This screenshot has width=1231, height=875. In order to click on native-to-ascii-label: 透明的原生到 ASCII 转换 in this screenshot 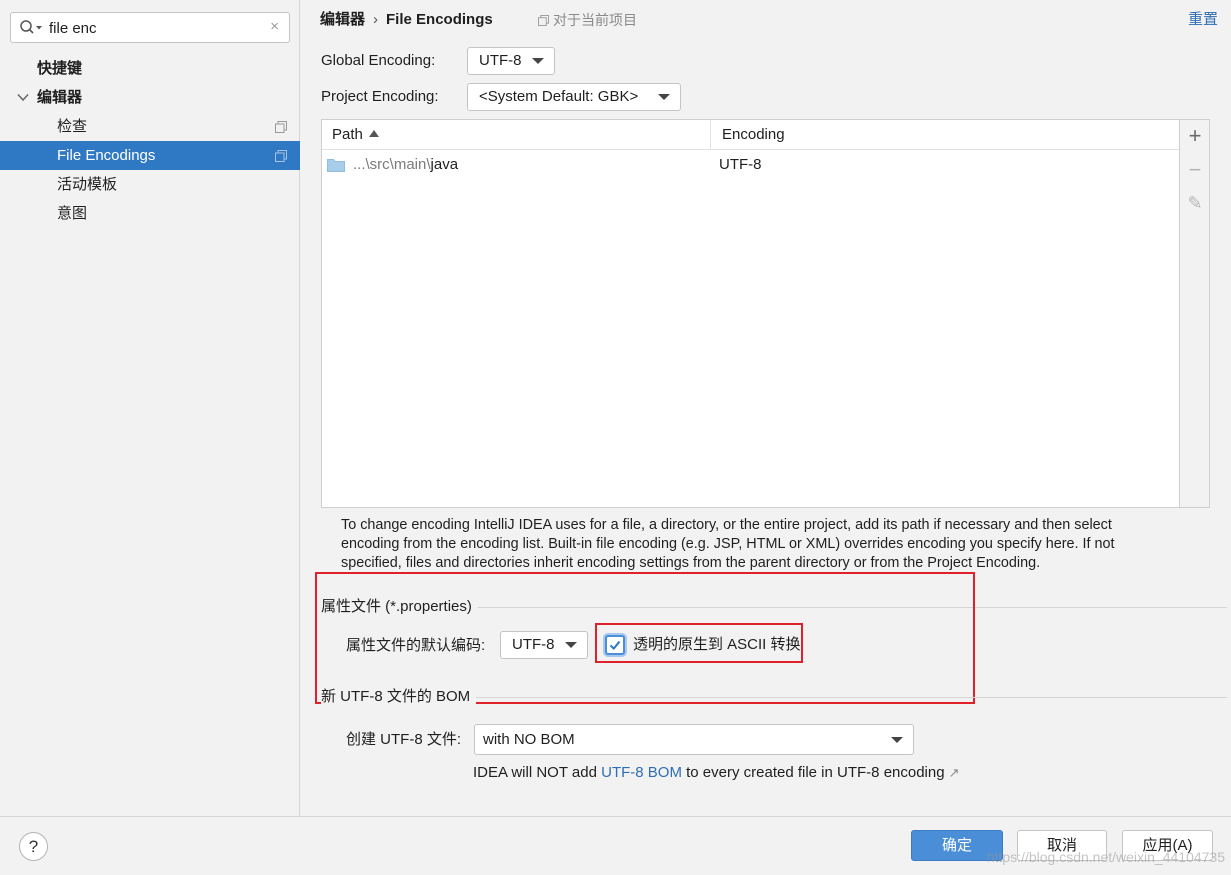, I will do `click(717, 644)`.